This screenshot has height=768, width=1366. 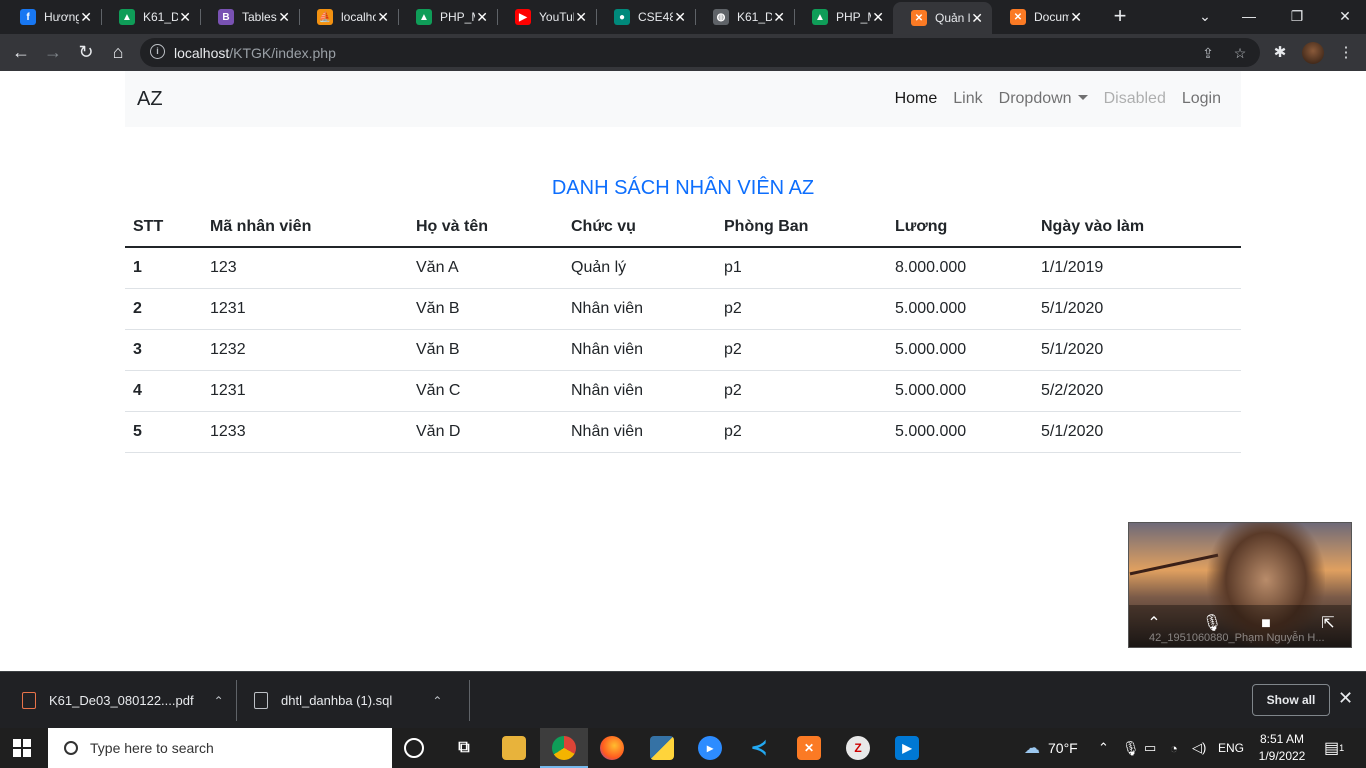 What do you see at coordinates (960, 268) in the screenshot?
I see `table-cell: 8.000.000` at bounding box center [960, 268].